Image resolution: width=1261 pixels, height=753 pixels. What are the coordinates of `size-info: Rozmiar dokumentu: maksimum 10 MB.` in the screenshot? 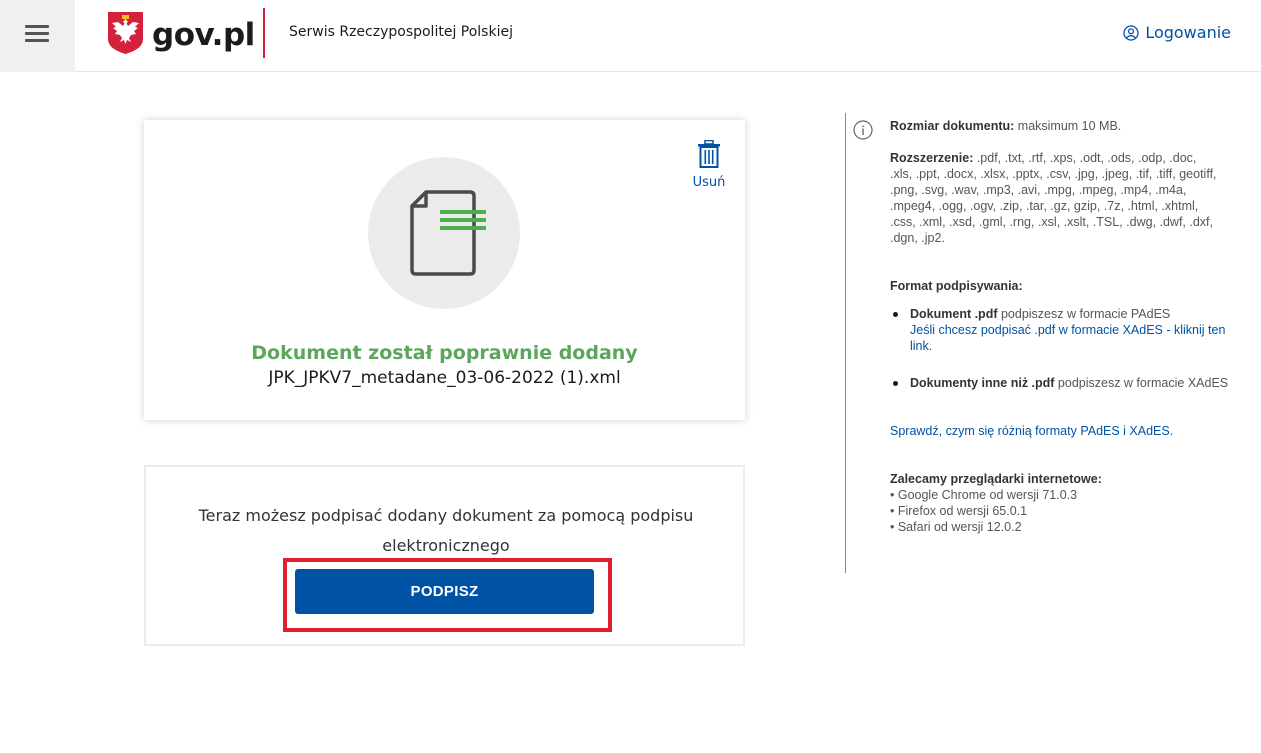 It's located at (1060, 126).